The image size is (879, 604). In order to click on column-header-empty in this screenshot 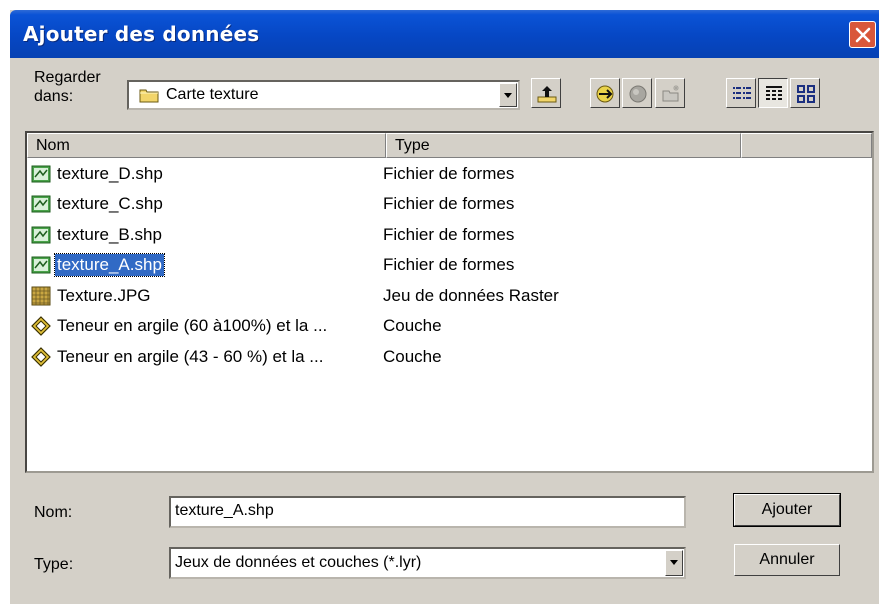, I will do `click(806, 145)`.